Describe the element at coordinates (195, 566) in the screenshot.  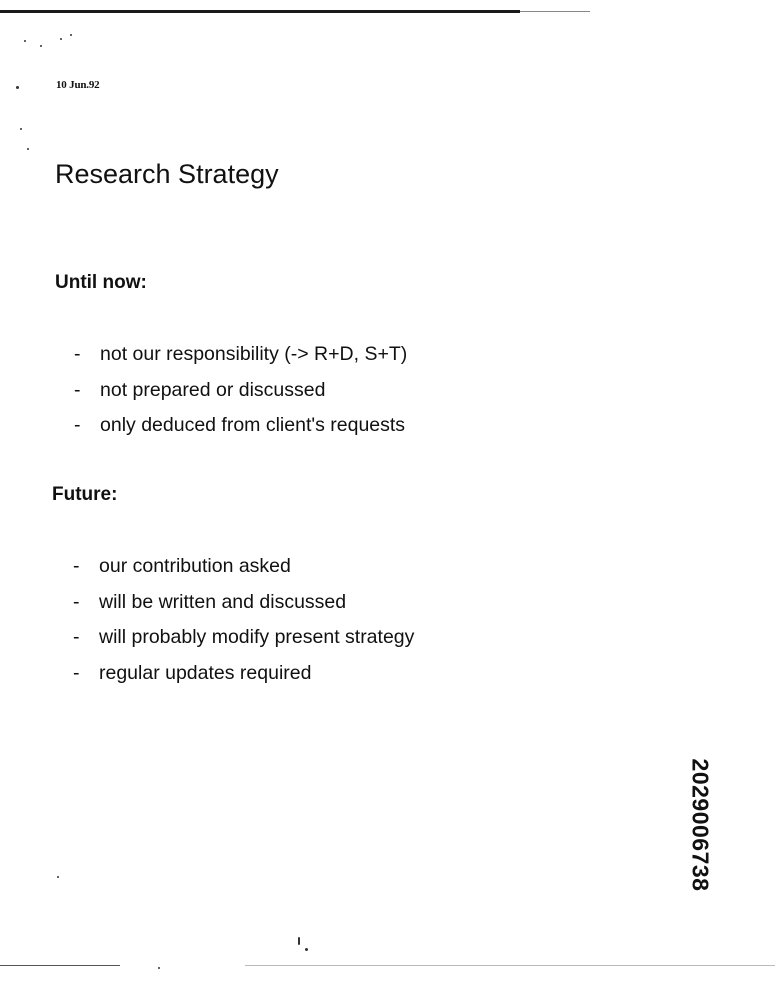
I see `list-item-text: our contribution asked` at that location.